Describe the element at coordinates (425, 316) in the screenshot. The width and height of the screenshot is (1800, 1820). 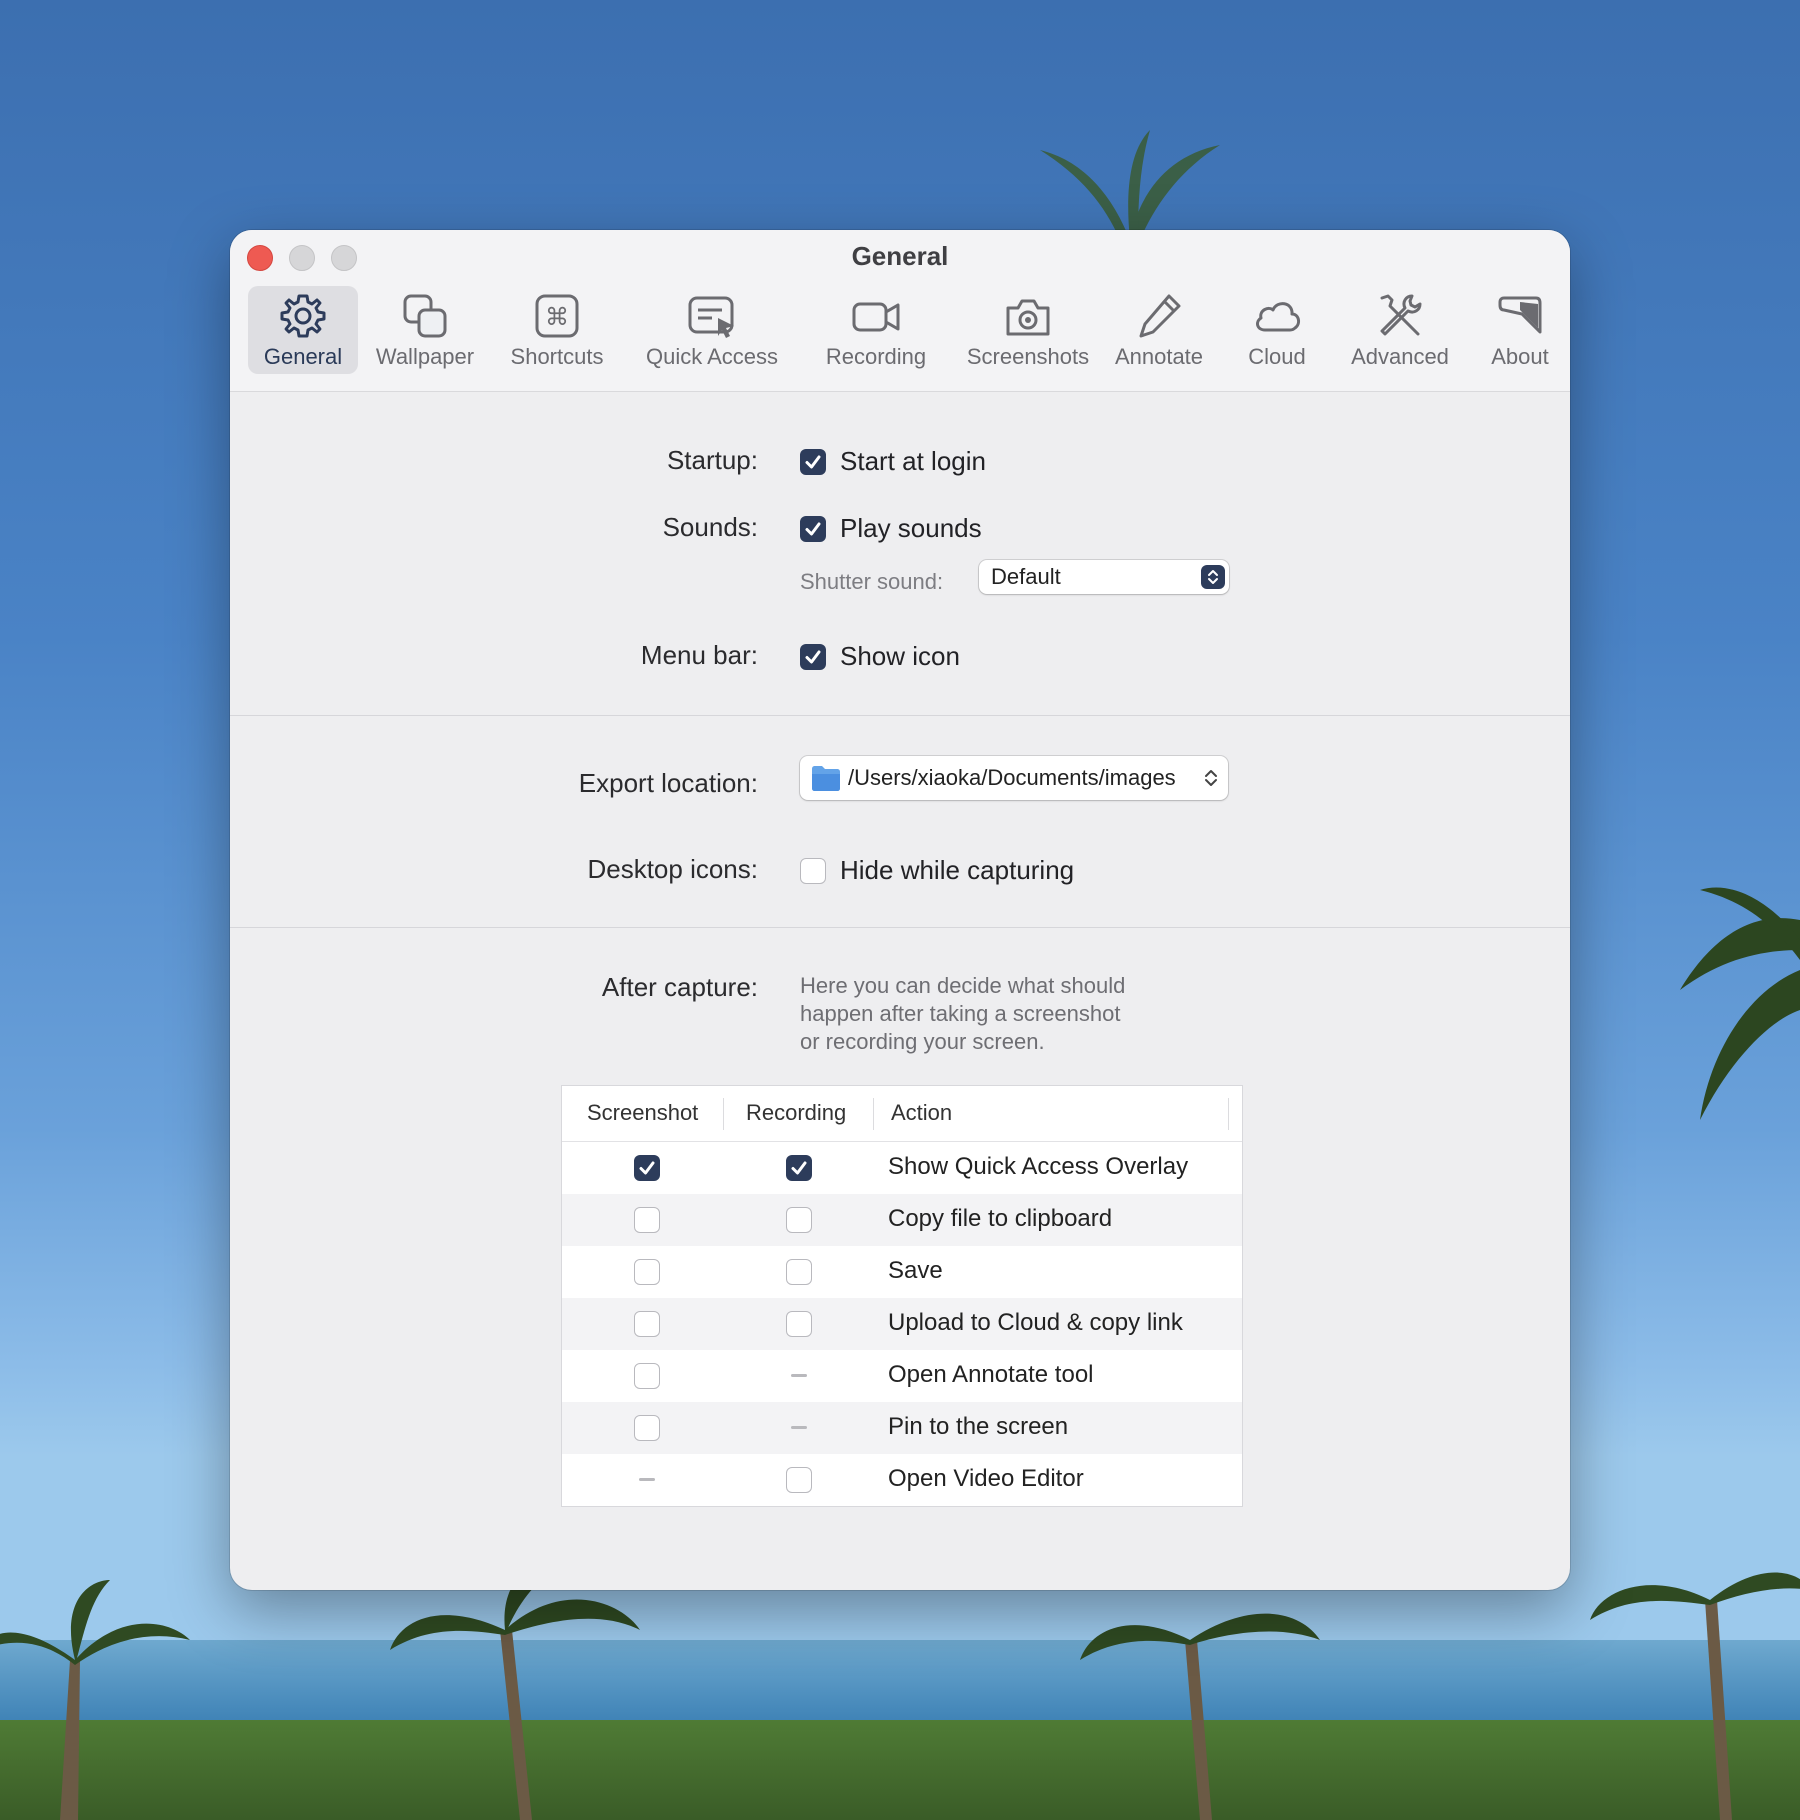
I see `wallpaper-icon` at that location.